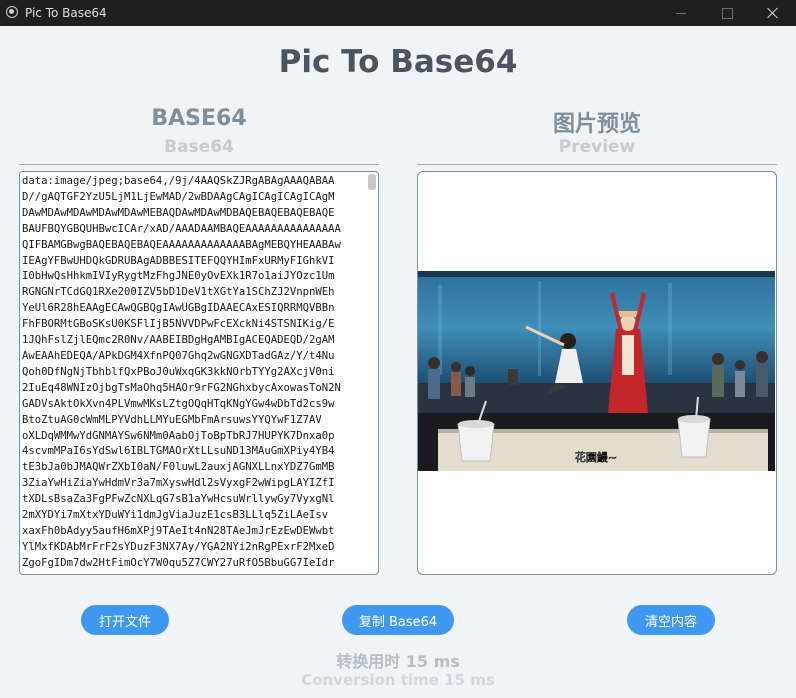  Describe the element at coordinates (398, 13) in the screenshot. I see `title-bar: Pic To Base64` at that location.